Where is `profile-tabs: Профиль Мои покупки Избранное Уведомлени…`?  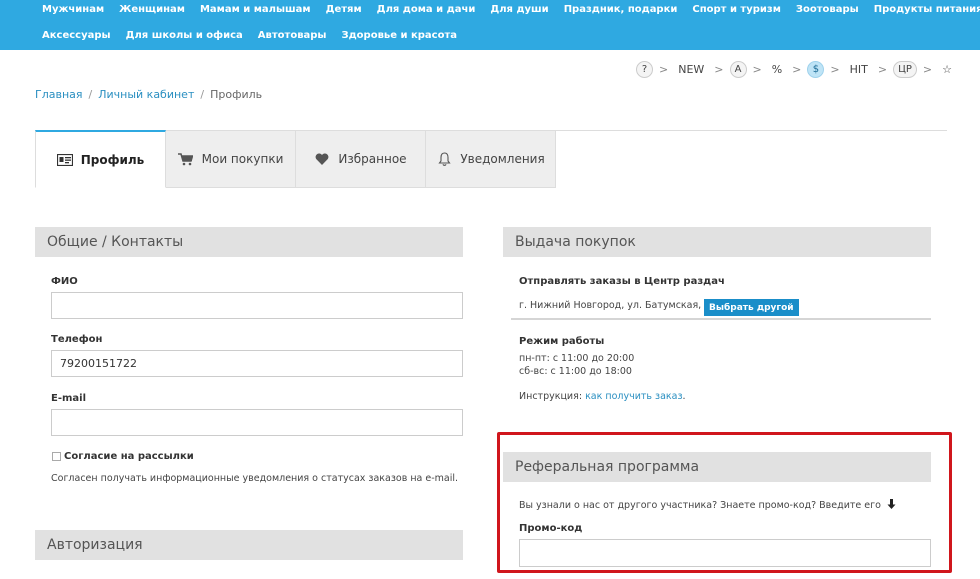 profile-tabs: Профиль Мои покупки Избранное Уведомлени… is located at coordinates (295, 159).